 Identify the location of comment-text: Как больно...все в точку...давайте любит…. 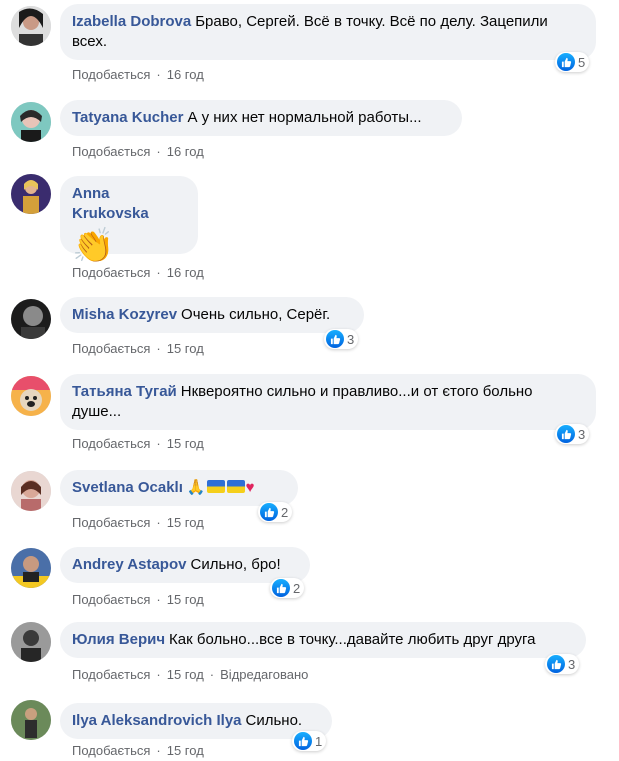
(352, 639).